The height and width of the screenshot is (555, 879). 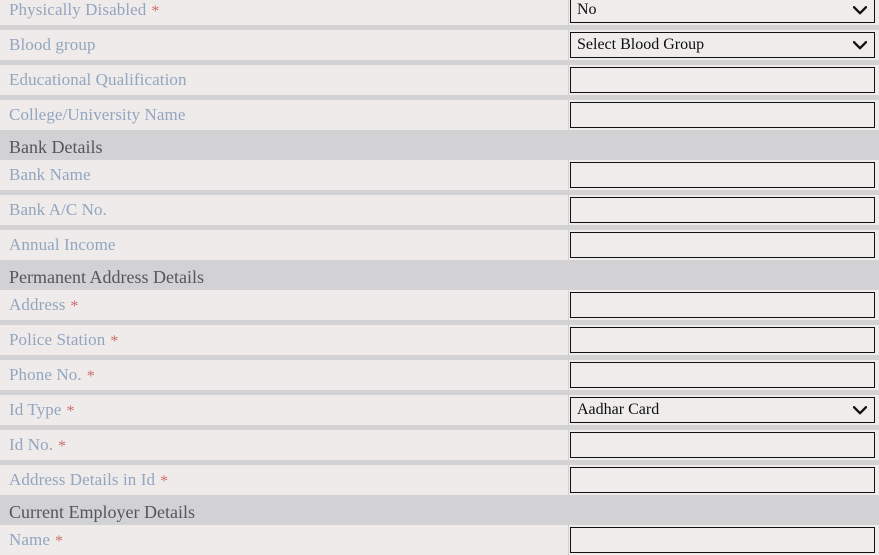 I want to click on control-cell-physically-disabled: No, so click(x=724, y=12).